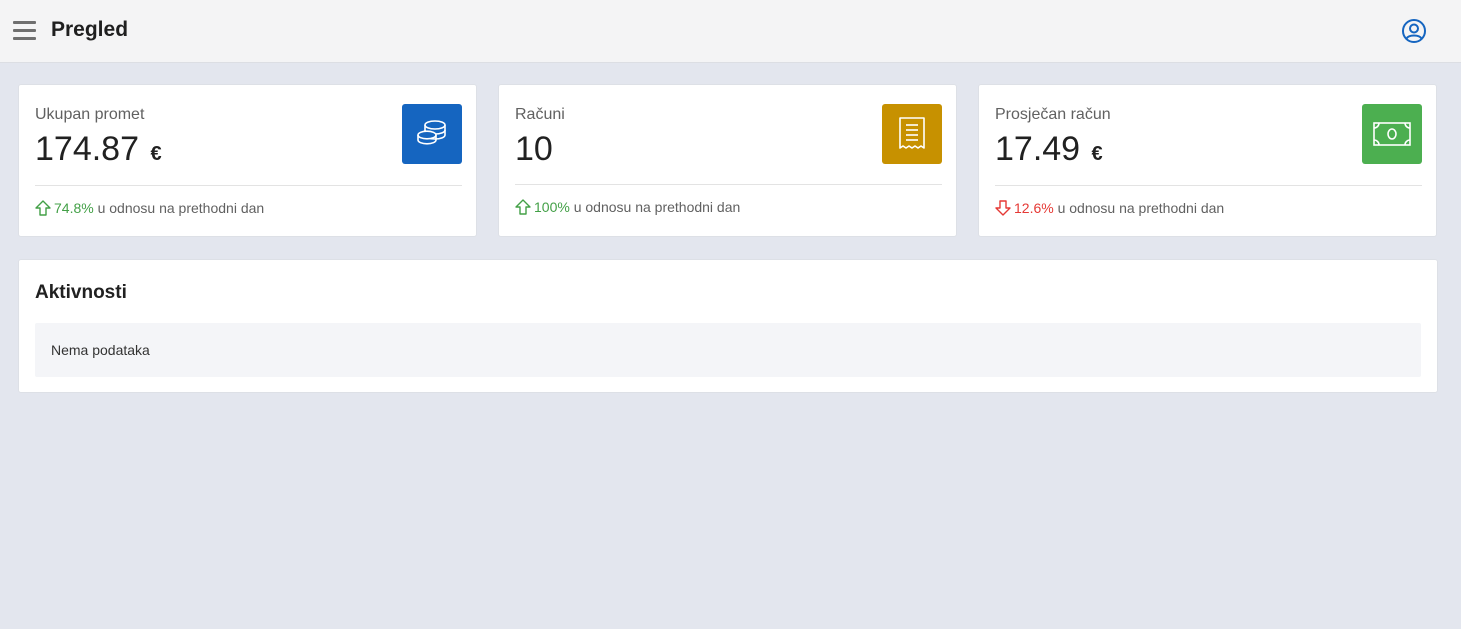  I want to click on user-account-icon, so click(1414, 31).